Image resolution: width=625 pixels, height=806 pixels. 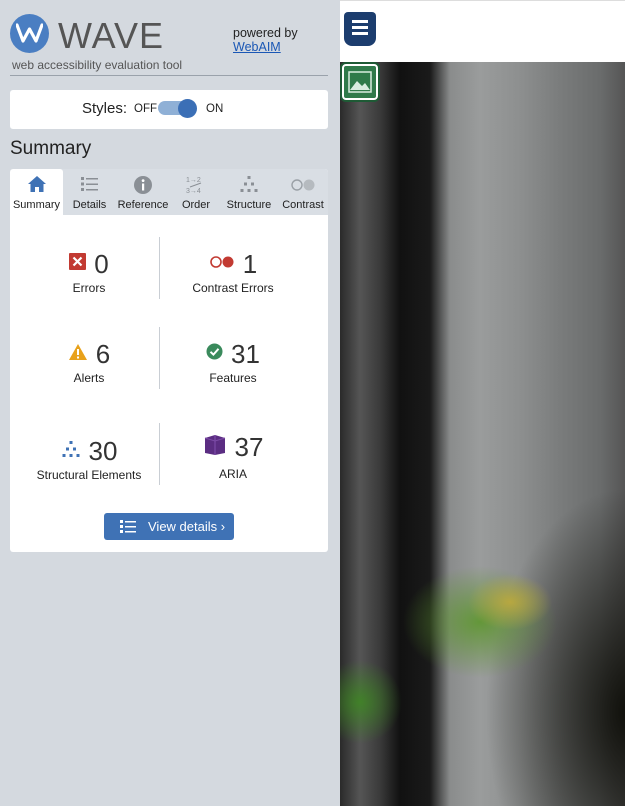 I want to click on tab-summary: Summary, so click(x=36, y=192).